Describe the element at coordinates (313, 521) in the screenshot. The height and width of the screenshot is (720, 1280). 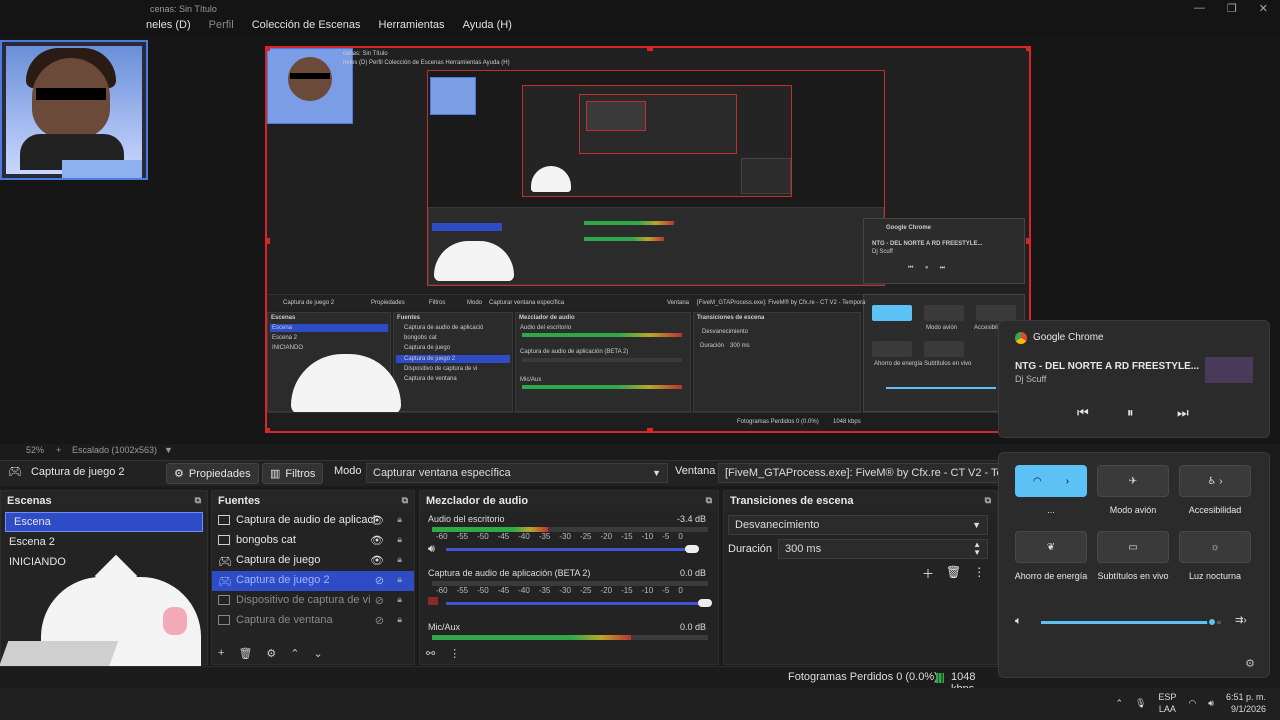
I see `source-item: Captura de audio de aplicaci 👁︎ 🔒︎` at that location.